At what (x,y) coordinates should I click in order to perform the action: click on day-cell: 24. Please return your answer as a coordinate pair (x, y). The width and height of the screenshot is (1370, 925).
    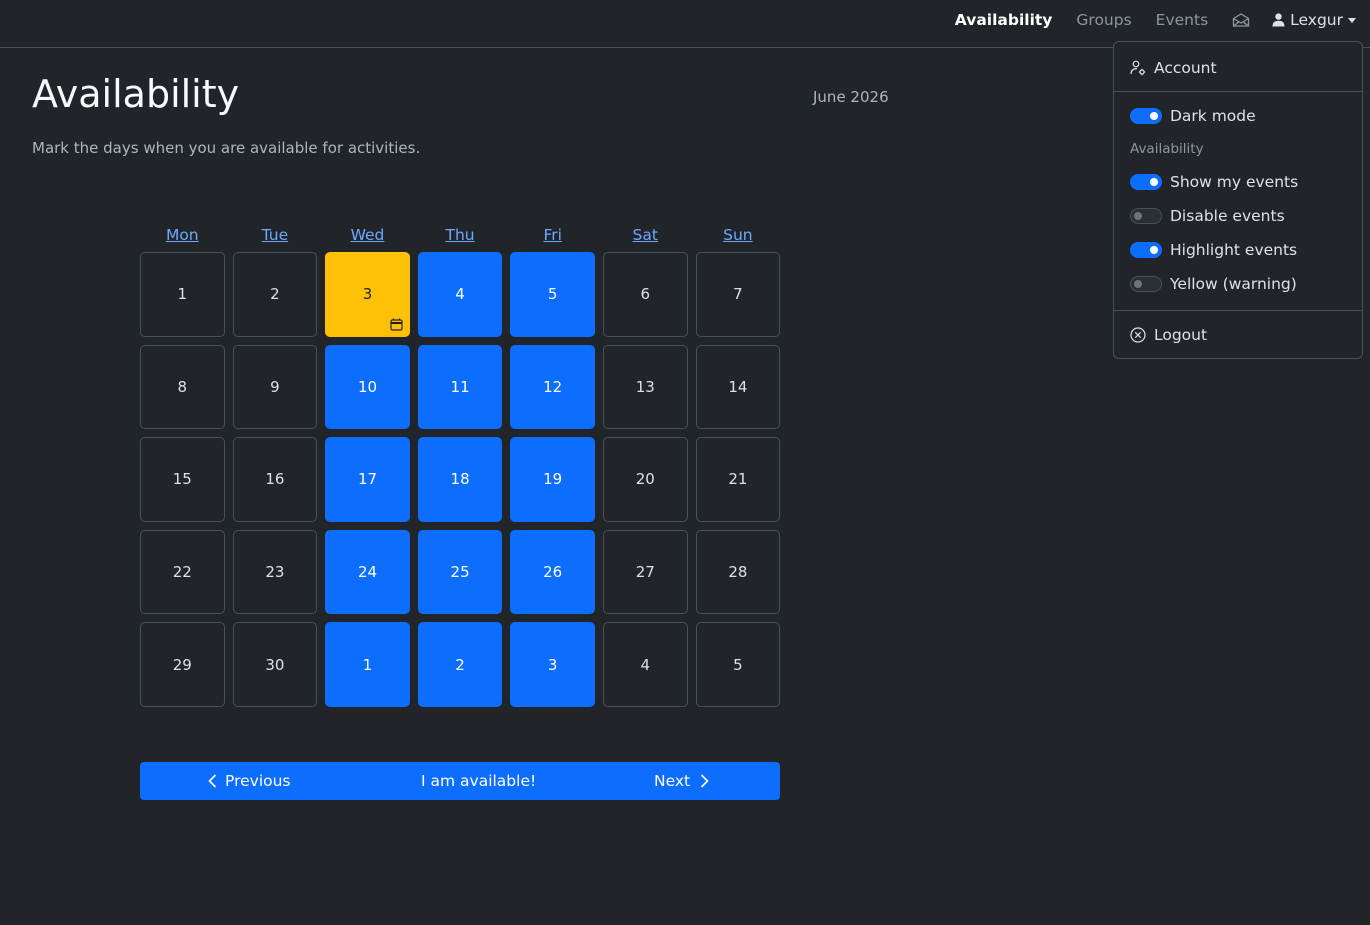
    Looking at the image, I should click on (367, 572).